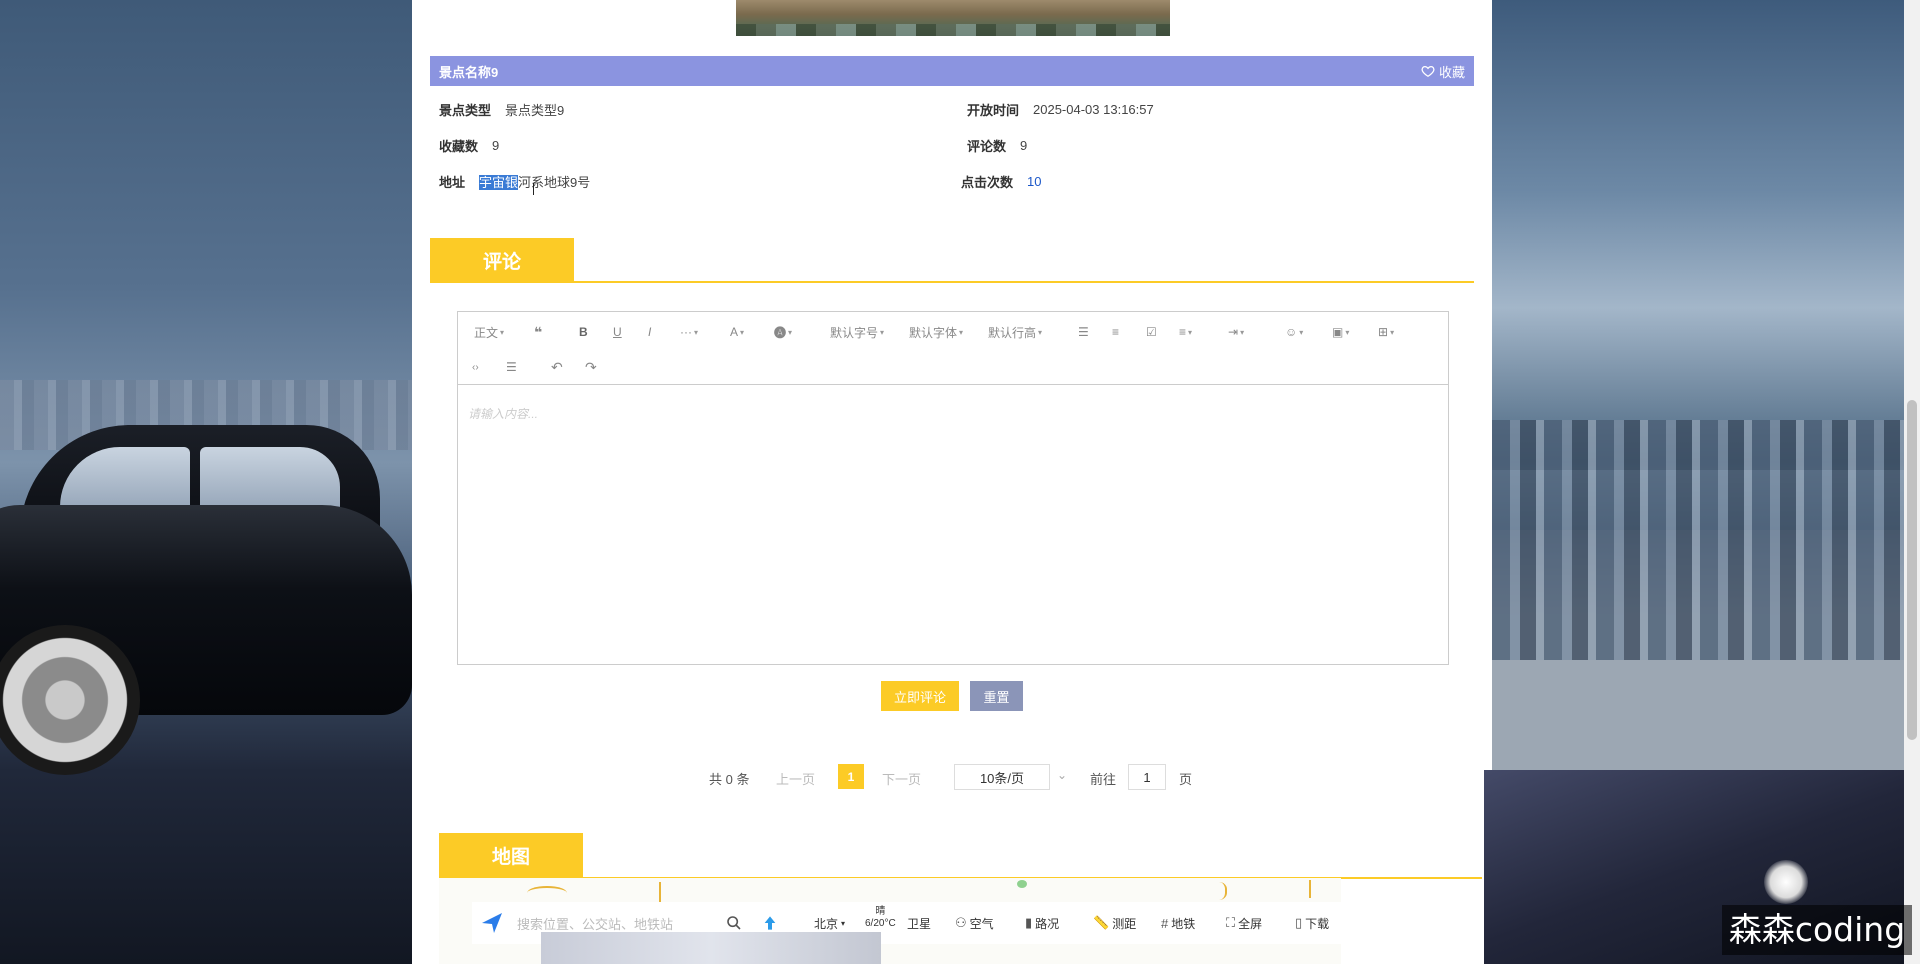 This screenshot has height=964, width=1920. I want to click on spot-title-bar: 景点名称9 收藏, so click(952, 71).